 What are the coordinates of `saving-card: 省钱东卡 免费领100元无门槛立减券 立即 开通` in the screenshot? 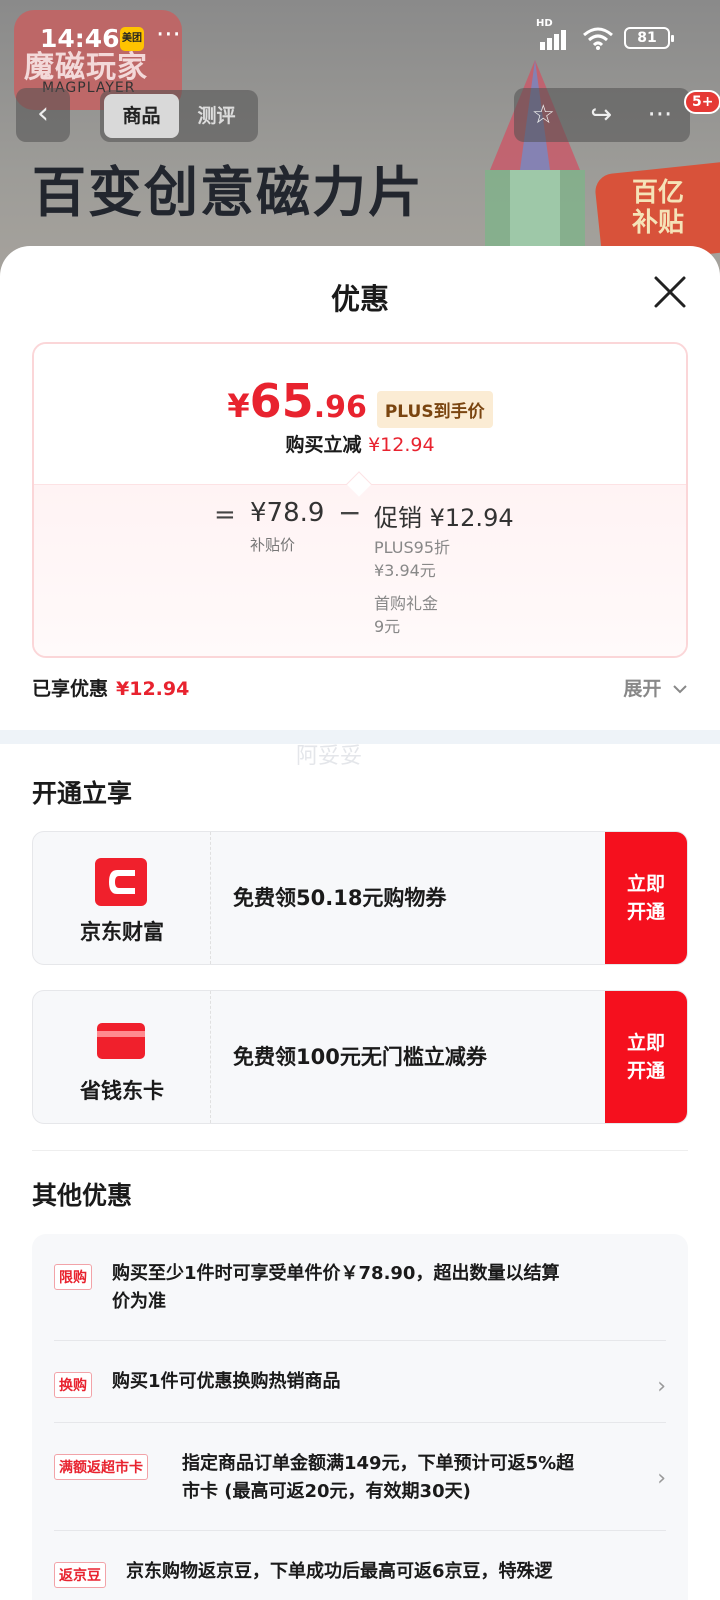 It's located at (360, 1057).